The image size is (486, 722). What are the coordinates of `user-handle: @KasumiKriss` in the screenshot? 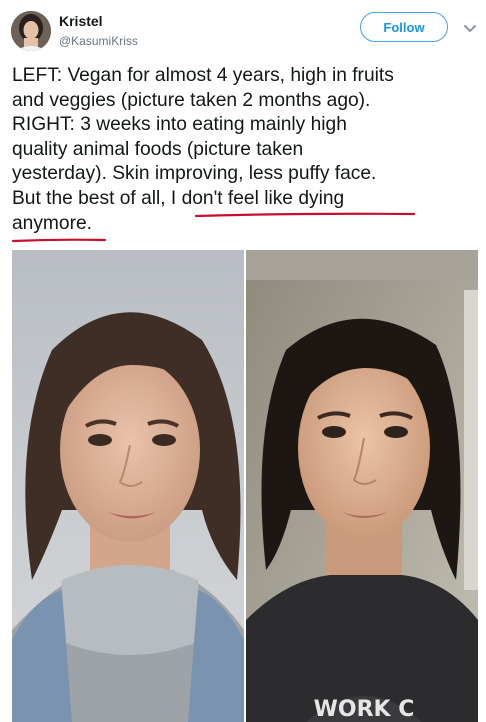 It's located at (98, 41).